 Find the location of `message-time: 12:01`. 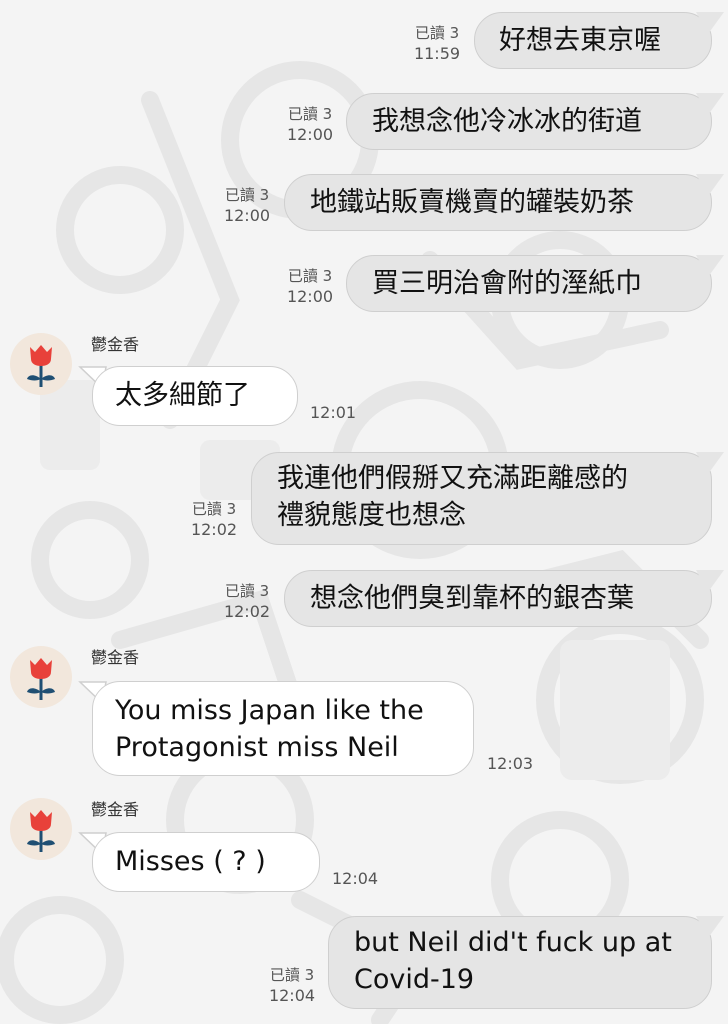

message-time: 12:01 is located at coordinates (333, 412).